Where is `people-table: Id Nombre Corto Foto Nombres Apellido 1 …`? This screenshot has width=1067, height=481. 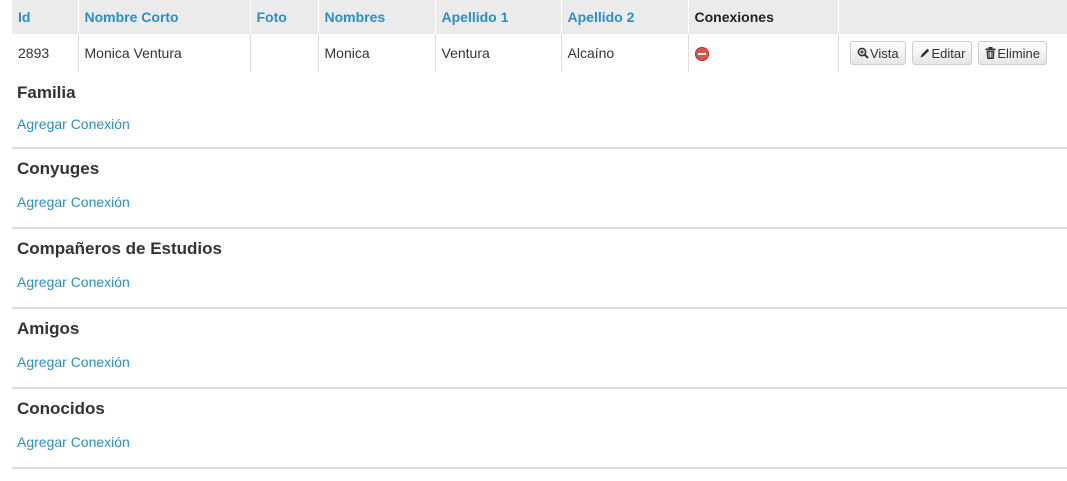 people-table: Id Nombre Corto Foto Nombres Apellido 1 … is located at coordinates (539, 36).